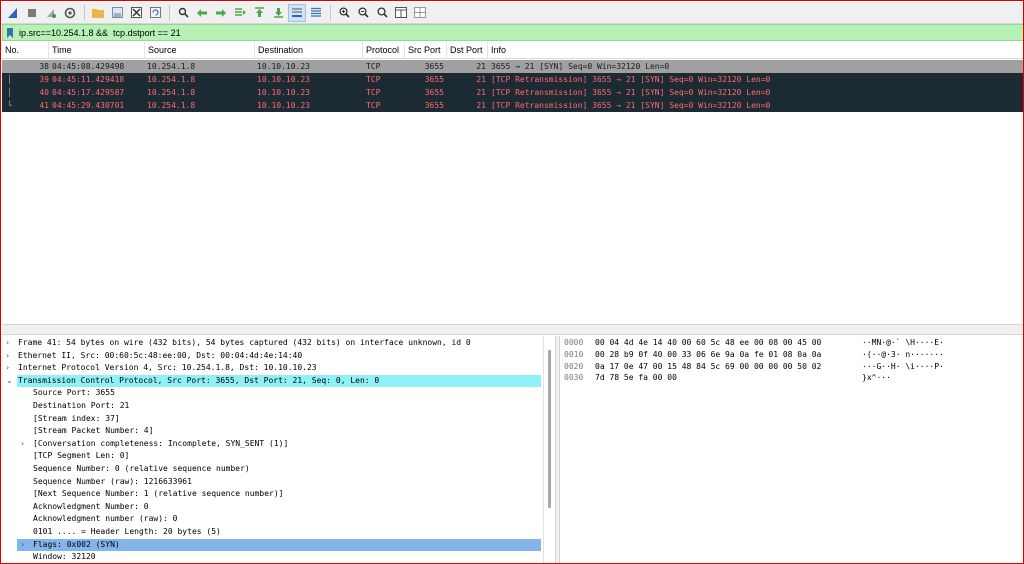  What do you see at coordinates (272, 393) in the screenshot?
I see `detail-tree-item: Source Port: 3655` at bounding box center [272, 393].